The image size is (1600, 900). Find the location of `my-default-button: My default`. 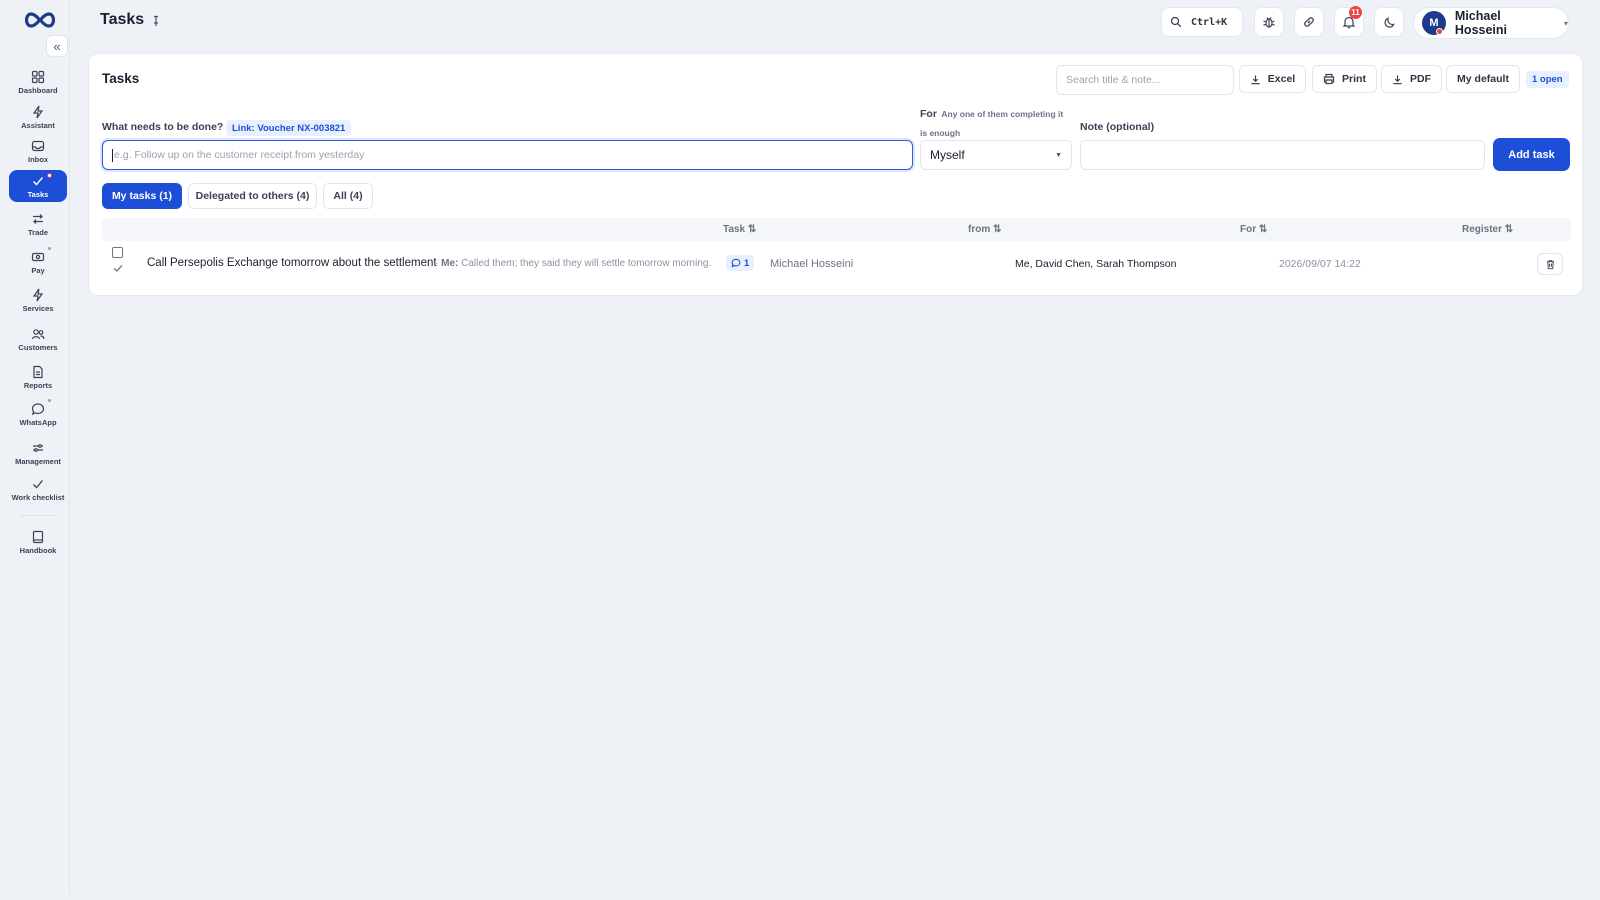

my-default-button: My default is located at coordinates (1483, 79).